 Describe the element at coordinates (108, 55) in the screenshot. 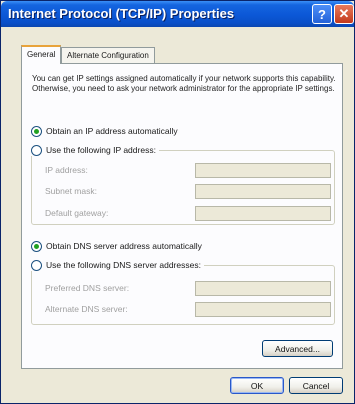

I see `tab-alternate-configuration: Alternate Configuration` at that location.